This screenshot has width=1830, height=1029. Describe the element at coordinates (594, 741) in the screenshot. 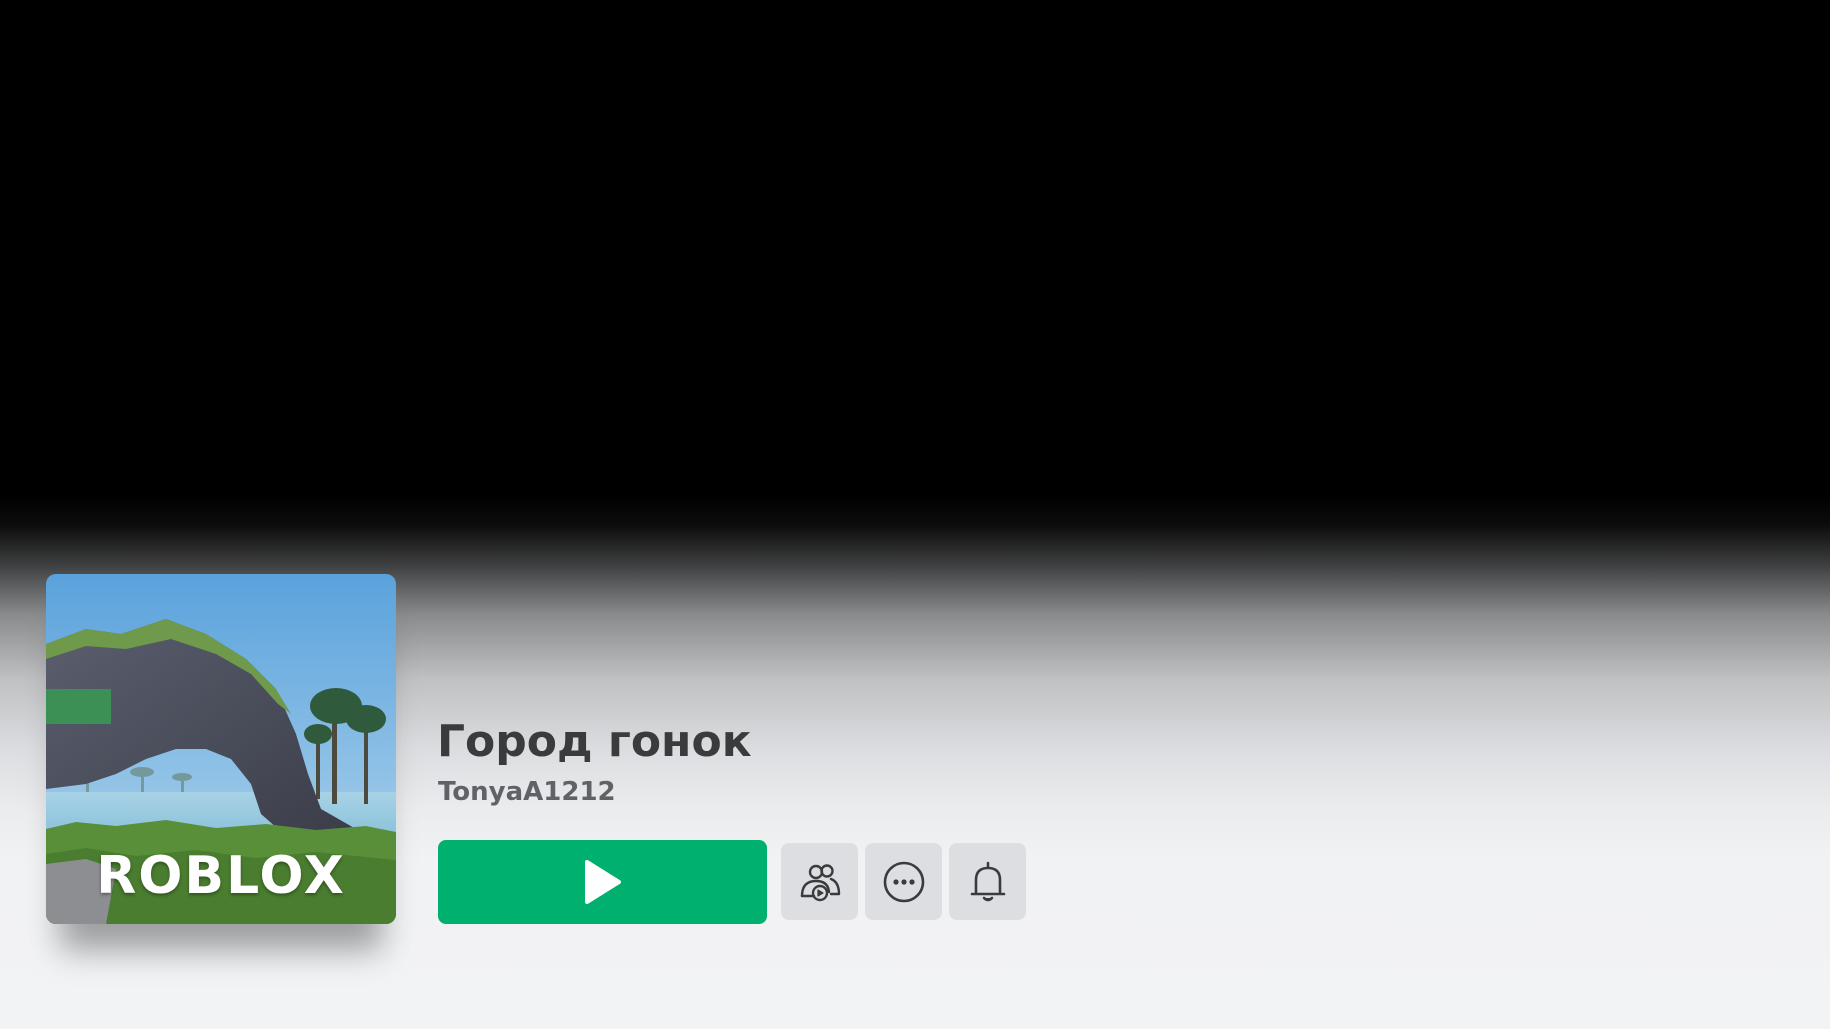

I see `game-title: Город гонок` at that location.